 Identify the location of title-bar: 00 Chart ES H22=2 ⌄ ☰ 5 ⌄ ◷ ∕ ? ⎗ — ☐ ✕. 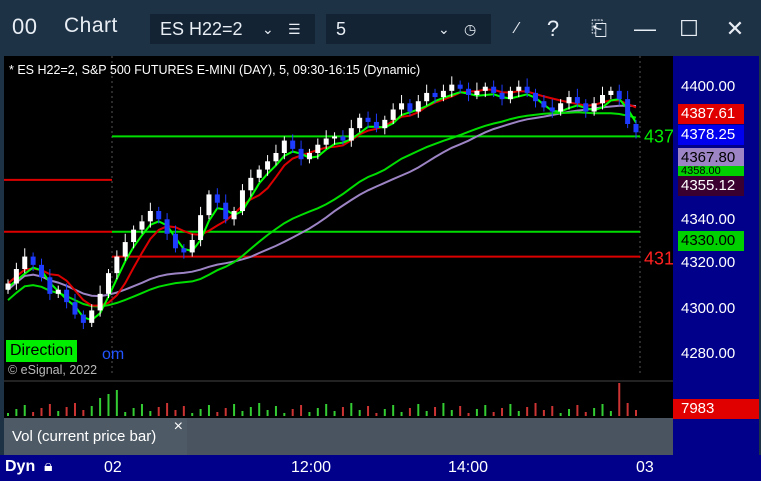
(380, 28).